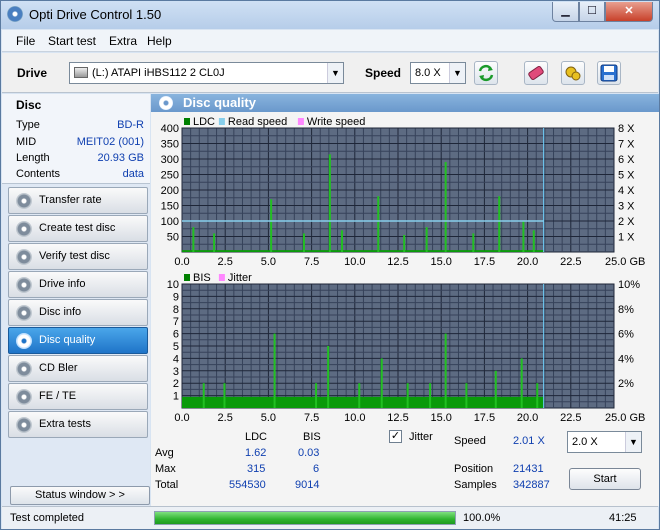  I want to click on y2-tick-label: 10%, so click(629, 285).